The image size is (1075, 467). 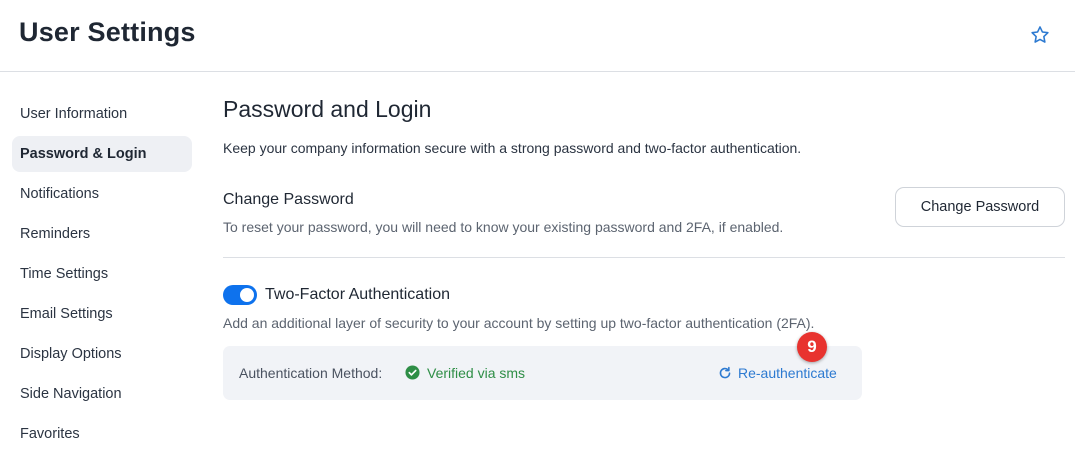 What do you see at coordinates (50, 434) in the screenshot?
I see `sidebar-item-label: Favorites` at bounding box center [50, 434].